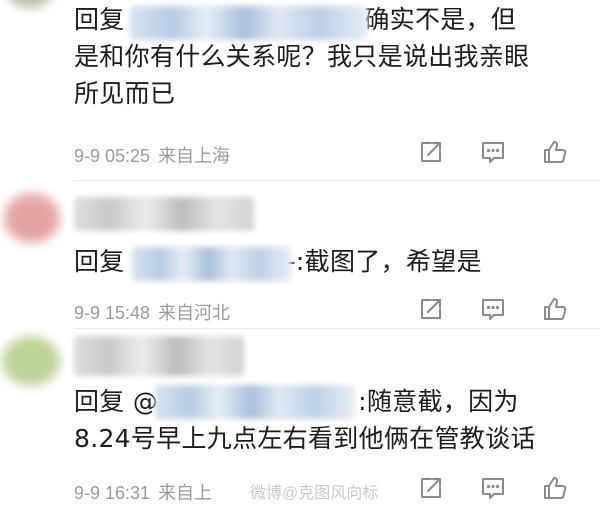 The image size is (600, 506). Describe the element at coordinates (194, 313) in the screenshot. I see `comment-location: 来自河北` at that location.